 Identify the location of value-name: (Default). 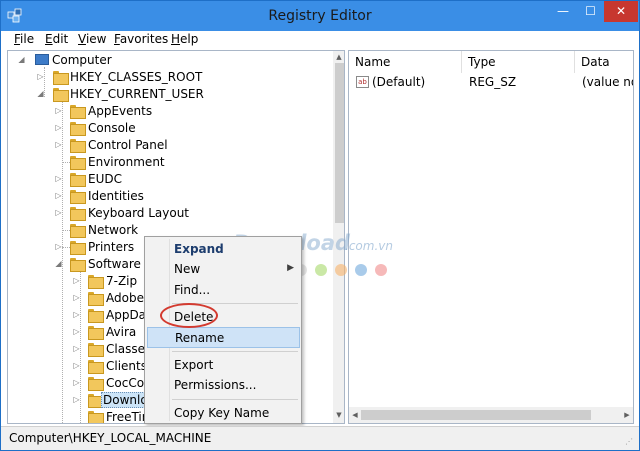
(399, 82).